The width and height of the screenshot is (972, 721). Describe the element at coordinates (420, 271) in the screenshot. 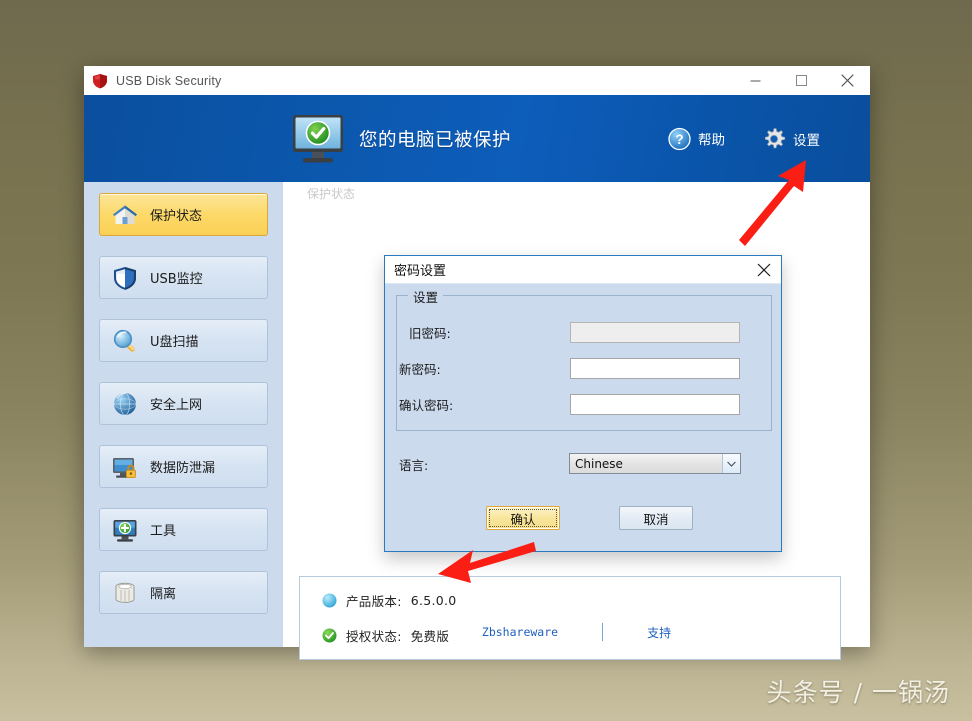

I see `dialog-title: 密码设置` at that location.